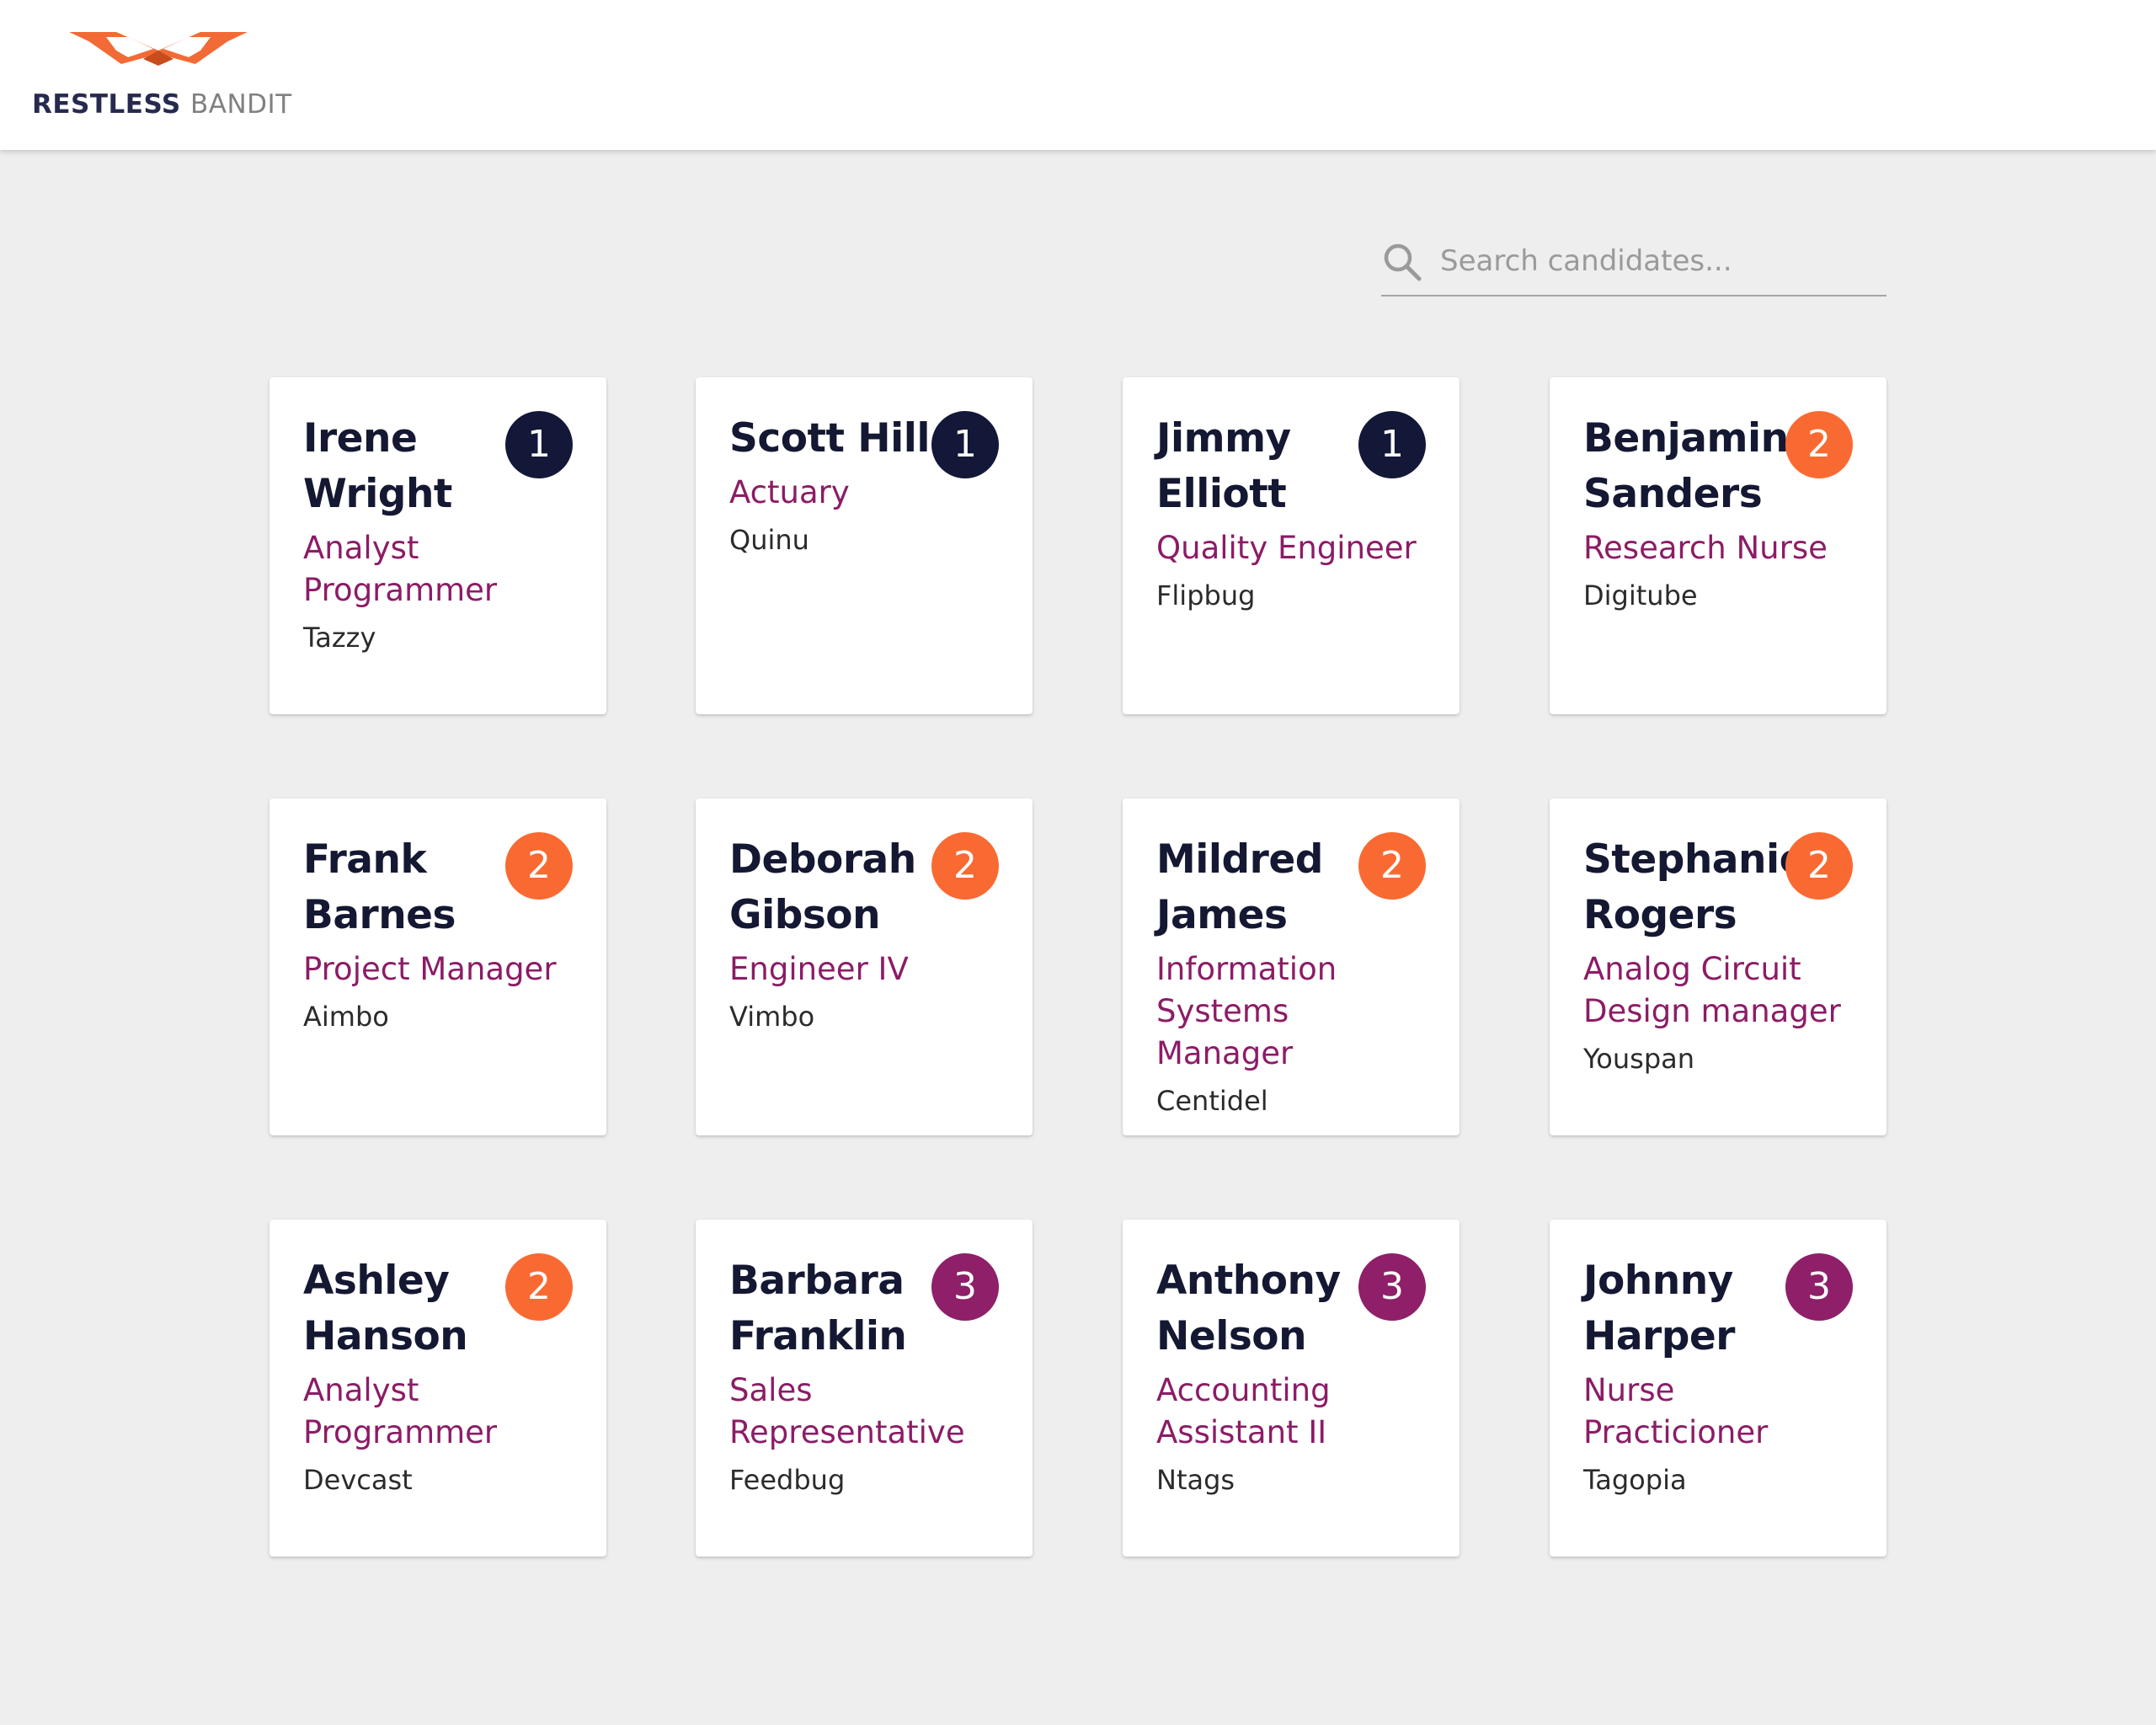 The width and height of the screenshot is (2156, 1725). I want to click on candidate-name: Scott Hill, so click(829, 438).